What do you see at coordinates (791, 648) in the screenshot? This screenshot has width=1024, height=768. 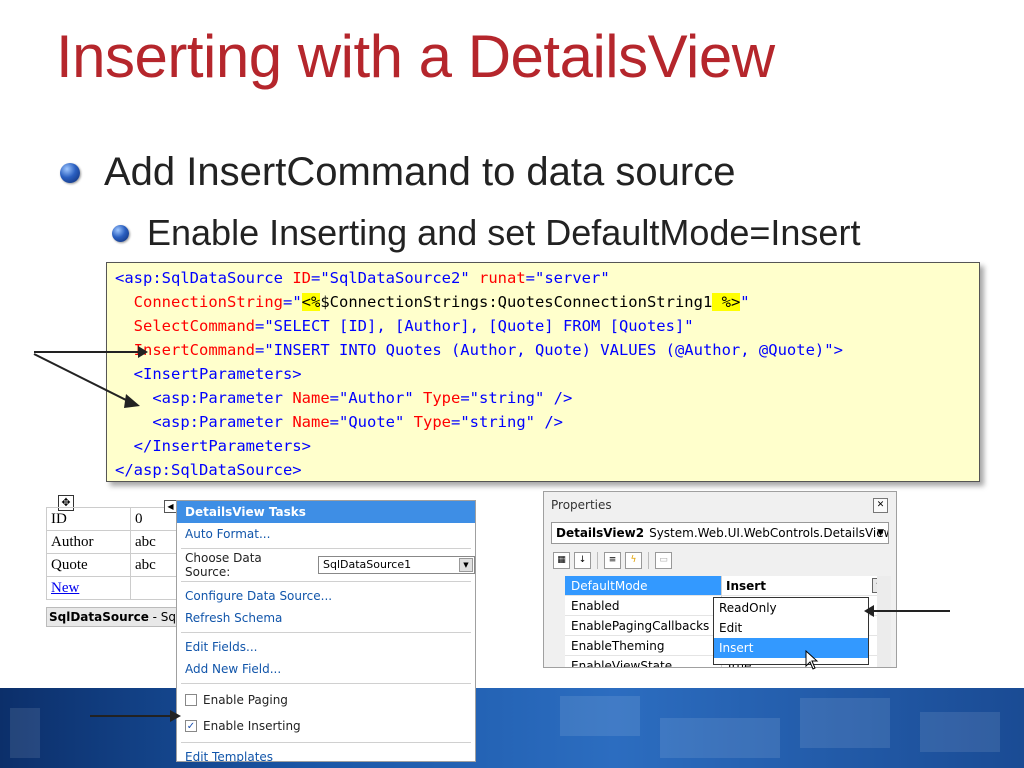 I see `dropdown-option-insert: Insert` at bounding box center [791, 648].